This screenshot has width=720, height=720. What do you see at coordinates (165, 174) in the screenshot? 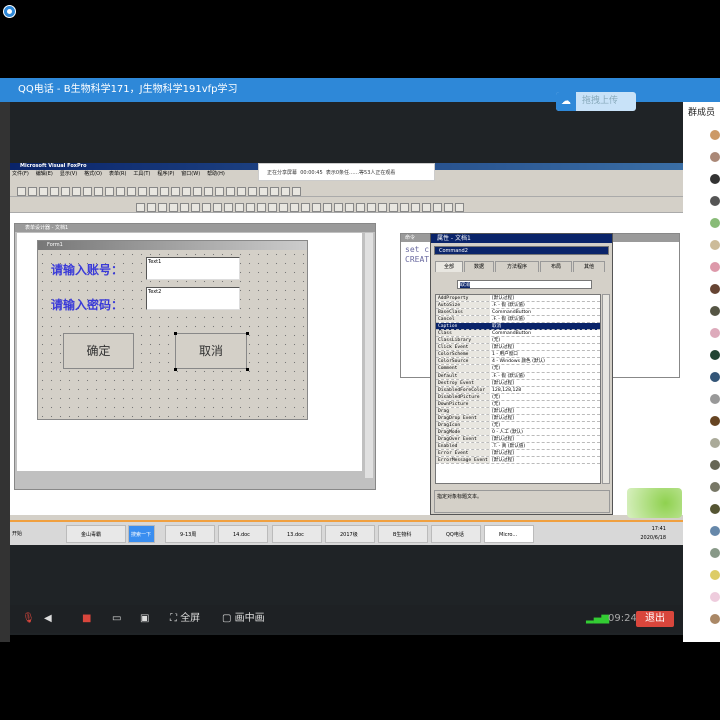
I see `menu-program: 程序(P)` at bounding box center [165, 174].